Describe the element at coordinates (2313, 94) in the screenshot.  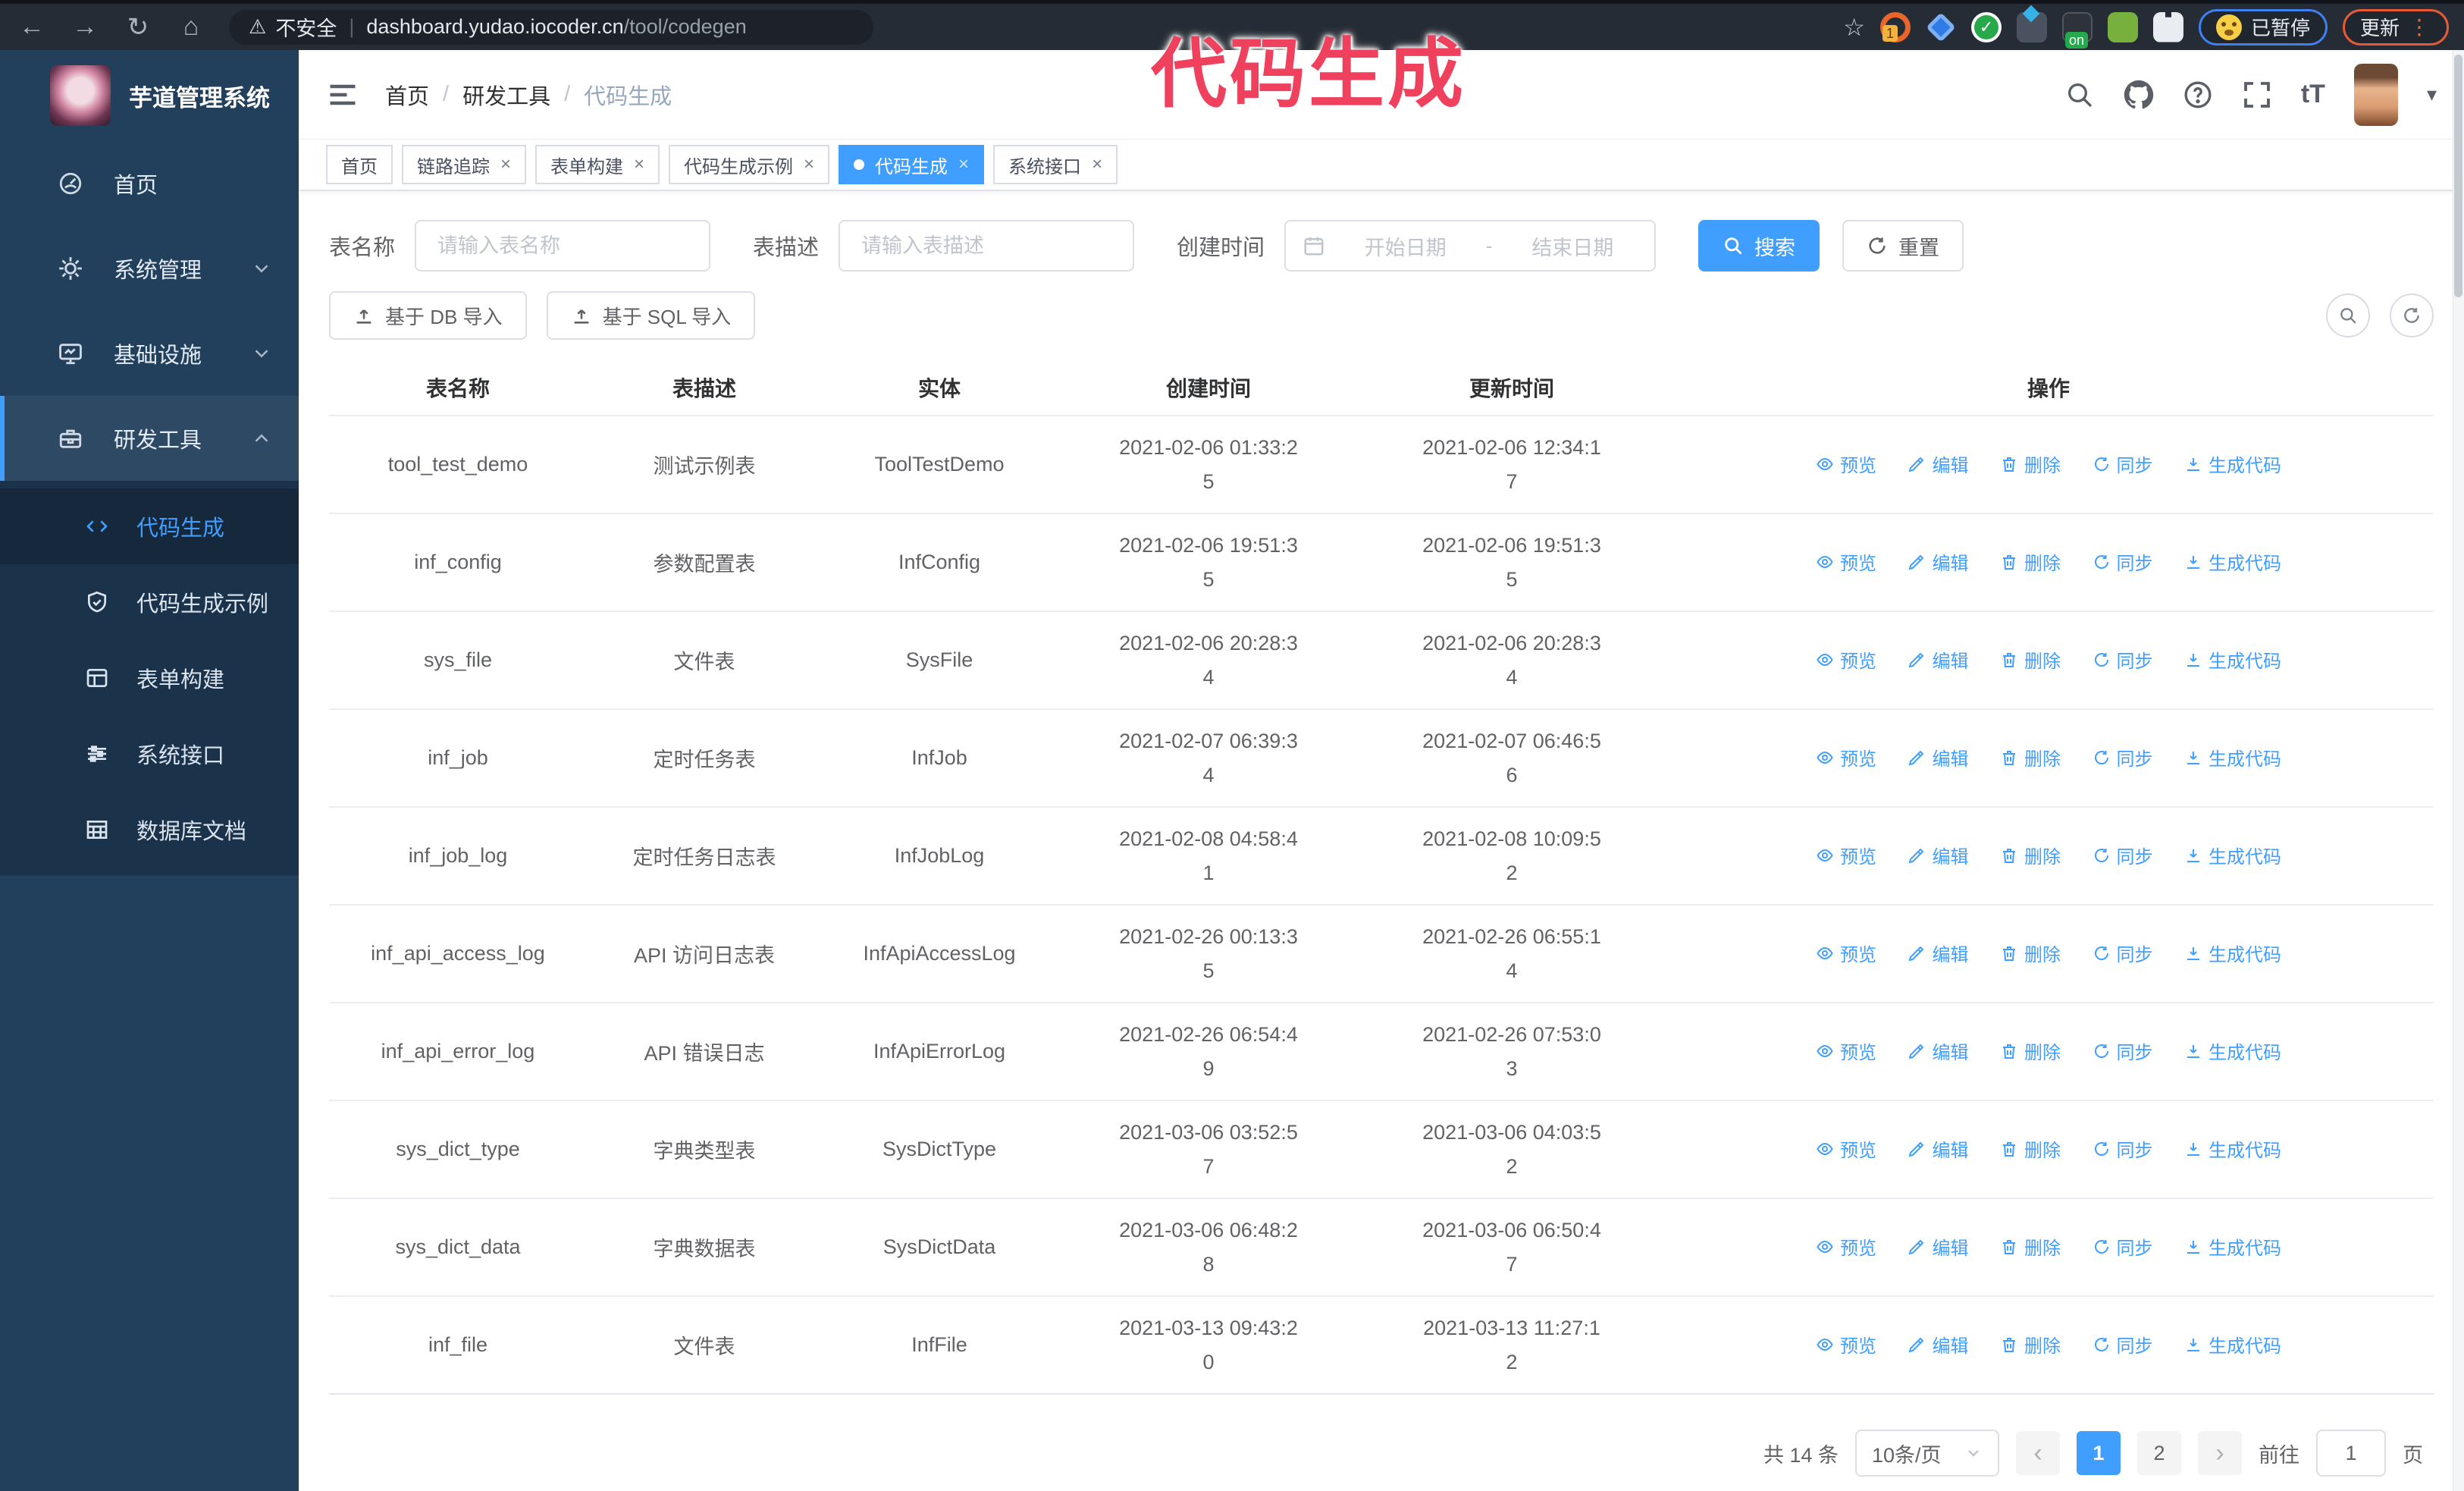
I see `font-size-icon: tT` at that location.